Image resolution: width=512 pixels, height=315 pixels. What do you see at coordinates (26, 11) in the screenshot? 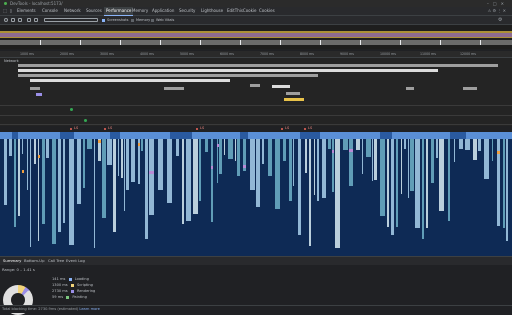
I see `tab-elements: Elements` at bounding box center [26, 11].